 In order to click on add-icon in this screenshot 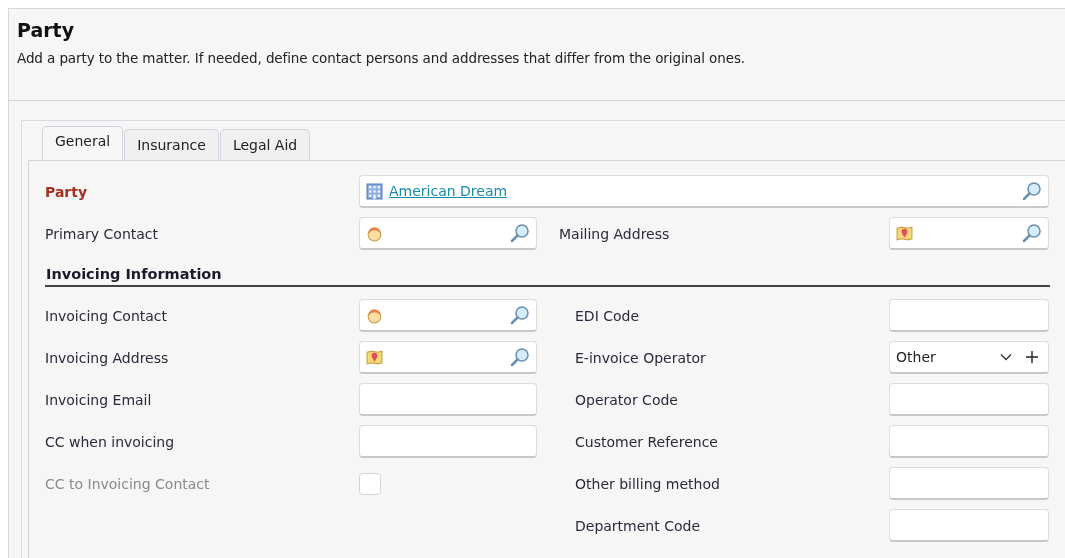, I will do `click(1032, 357)`.